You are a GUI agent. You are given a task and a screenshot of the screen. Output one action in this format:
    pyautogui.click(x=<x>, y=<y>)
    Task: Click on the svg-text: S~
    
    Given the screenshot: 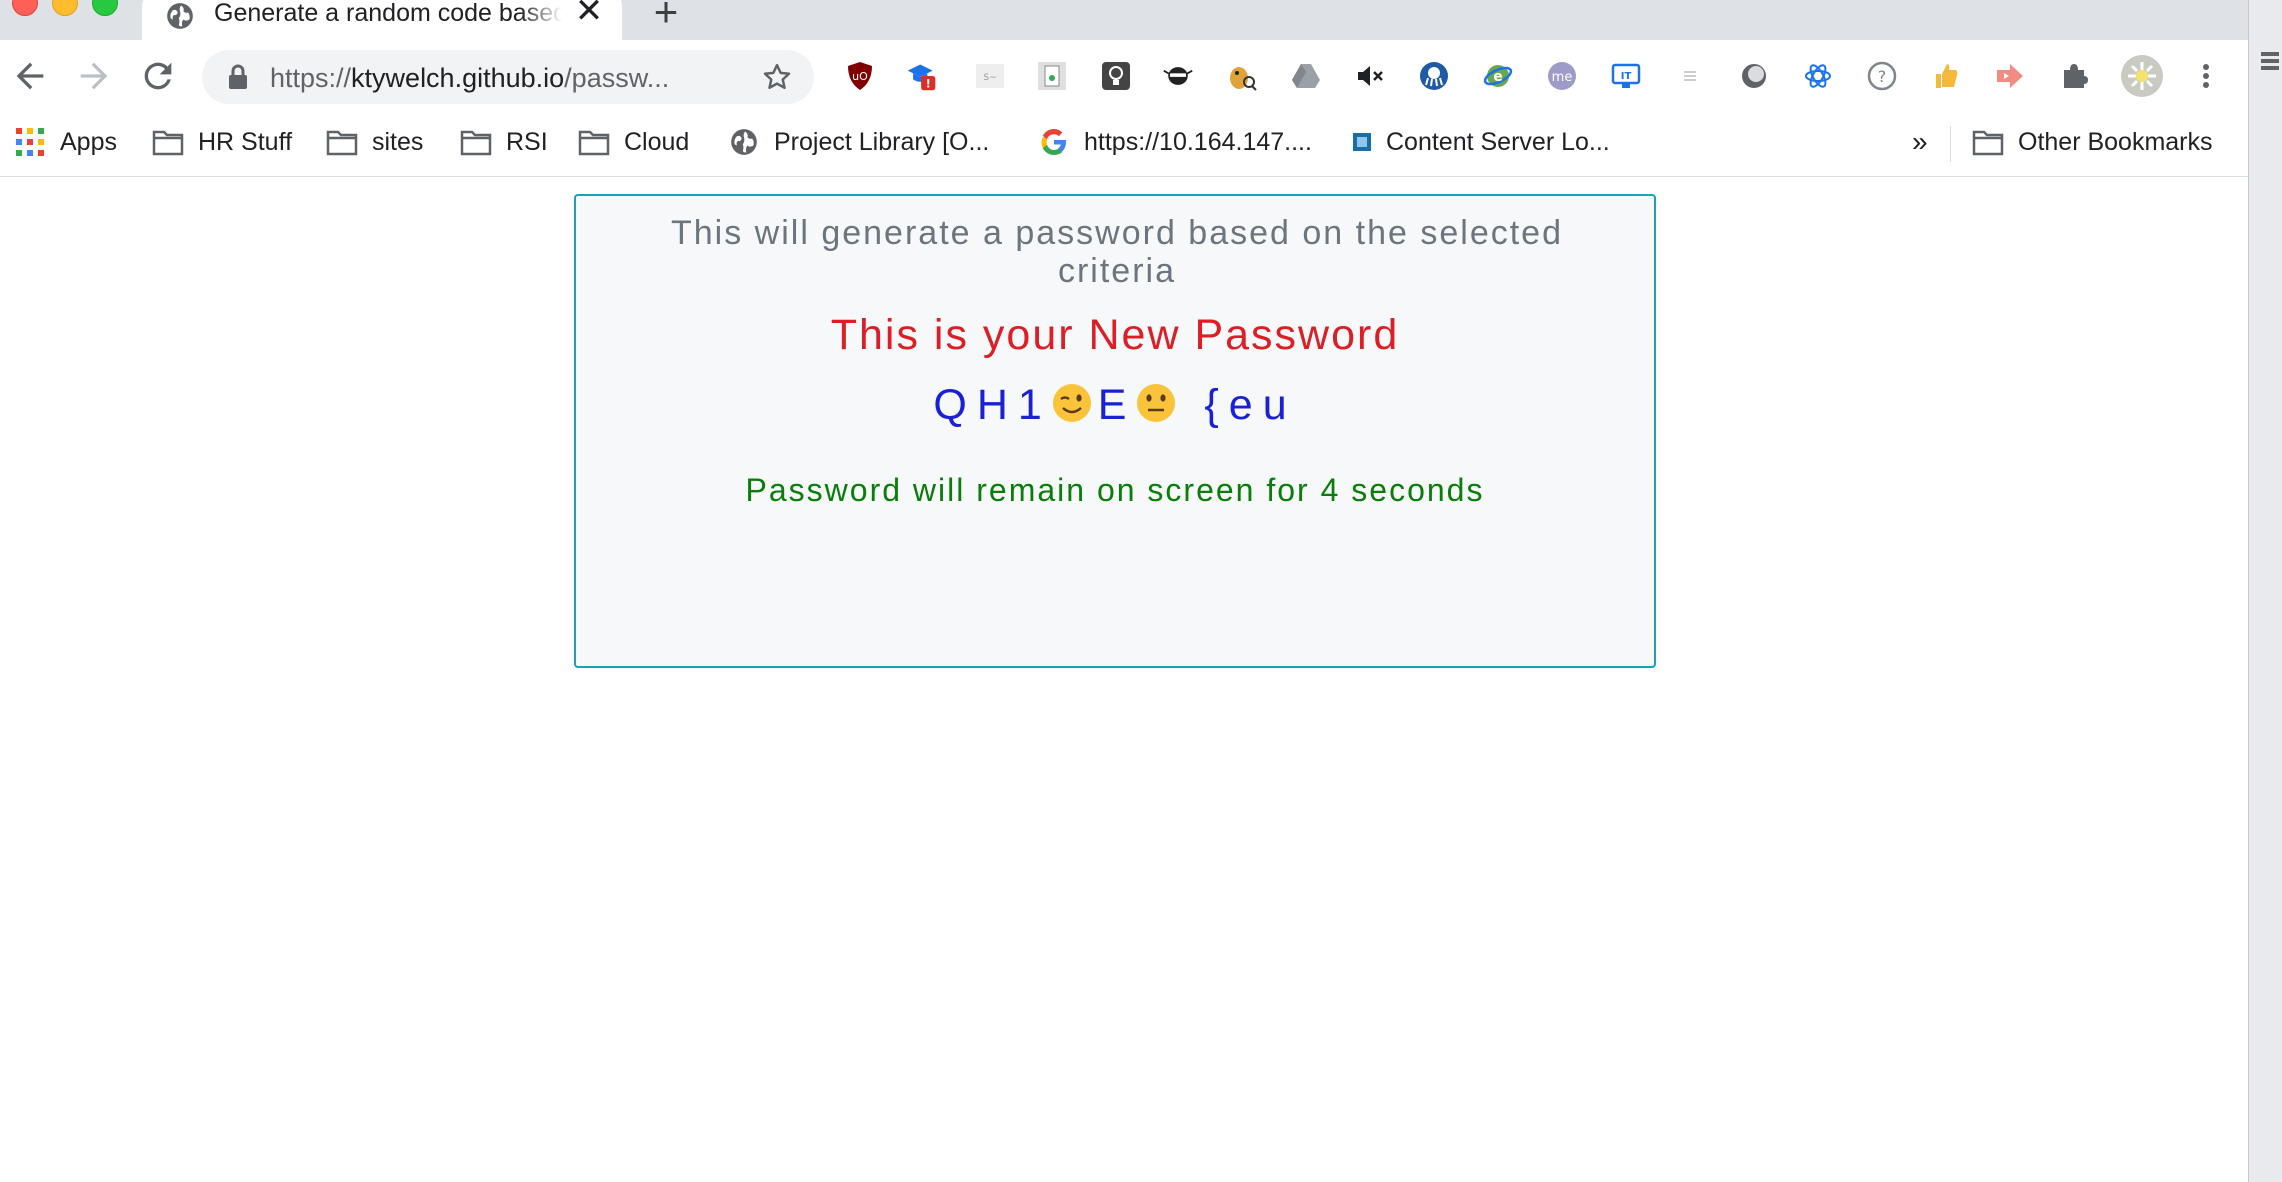 What is the action you would take?
    pyautogui.click(x=989, y=78)
    